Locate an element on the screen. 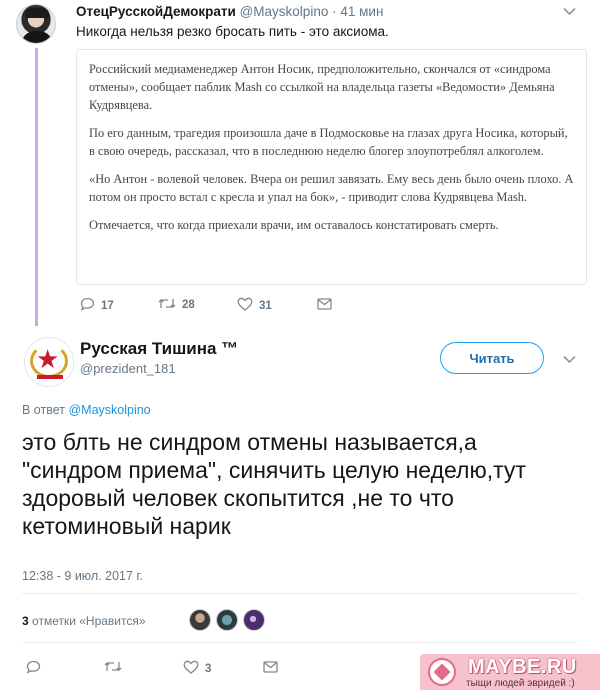 The image size is (600, 690). retweet-button is located at coordinates (113, 668).